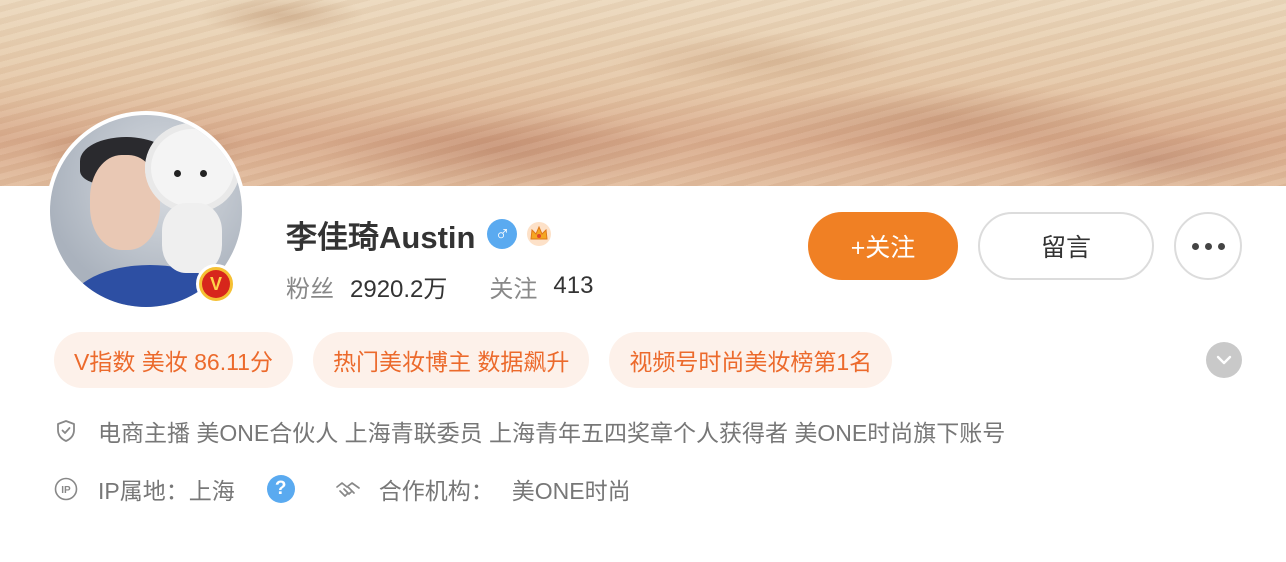 The image size is (1286, 562). I want to click on ip-org-row: IP IP属地：上海 ? 合作机构： 美ONE时尚, so click(342, 489).